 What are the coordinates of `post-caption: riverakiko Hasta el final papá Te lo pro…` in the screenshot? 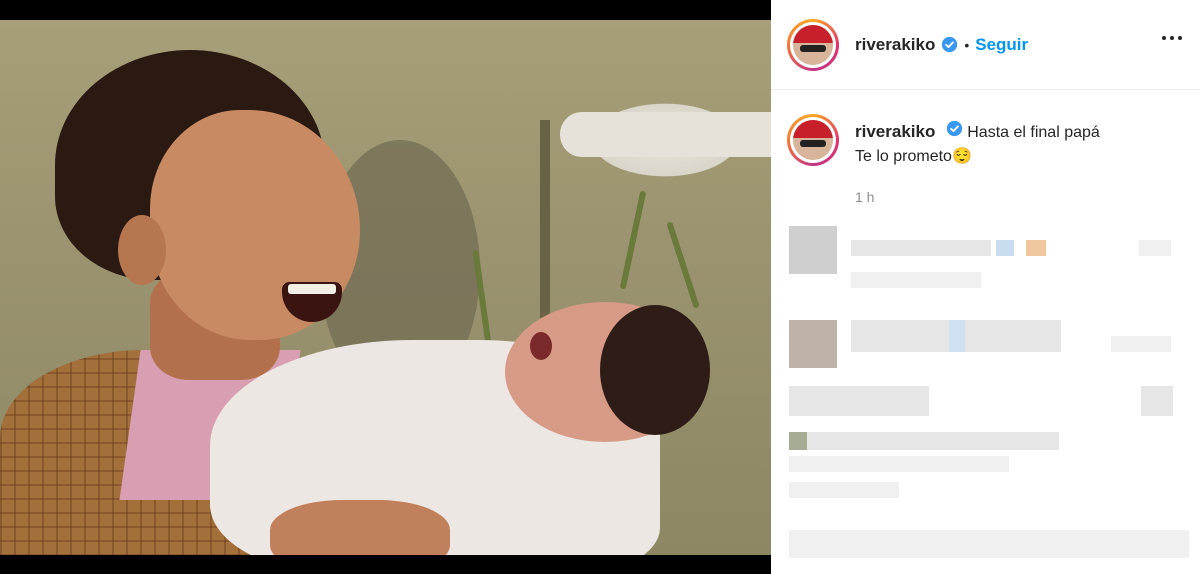 It's located at (985, 129).